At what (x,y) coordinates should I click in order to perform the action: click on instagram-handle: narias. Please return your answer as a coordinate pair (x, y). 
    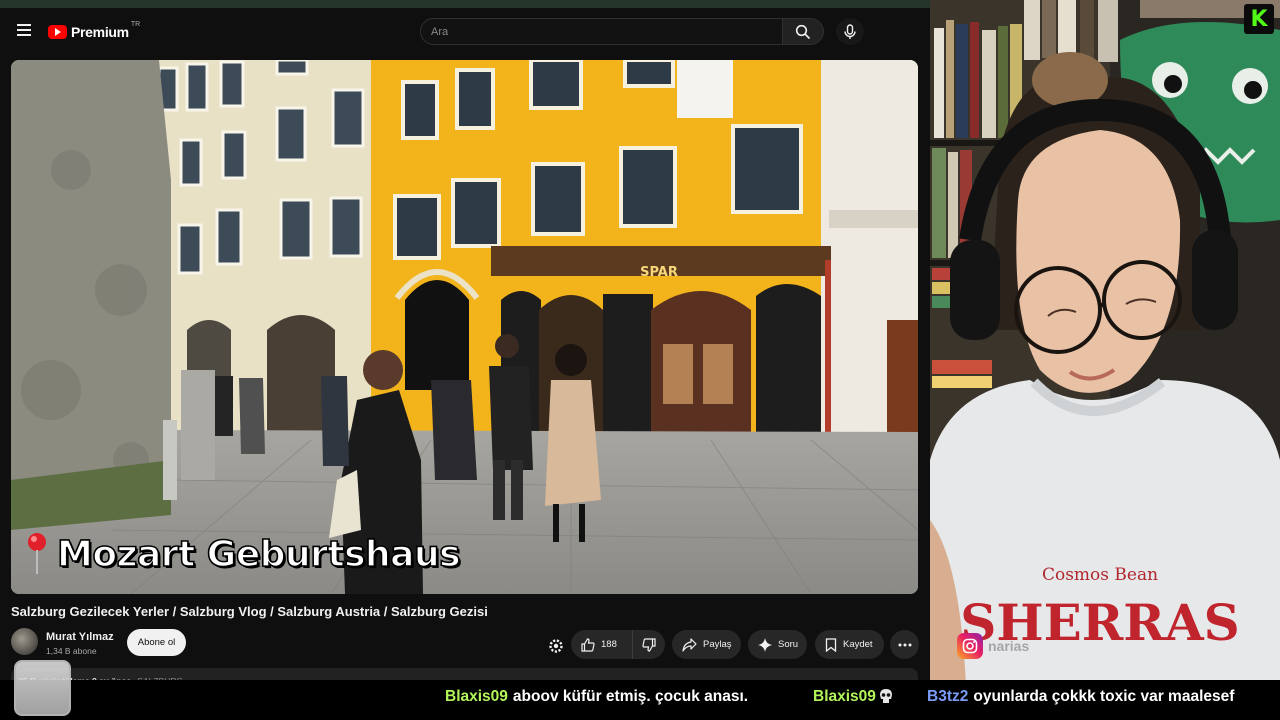
    Looking at the image, I should click on (1009, 646).